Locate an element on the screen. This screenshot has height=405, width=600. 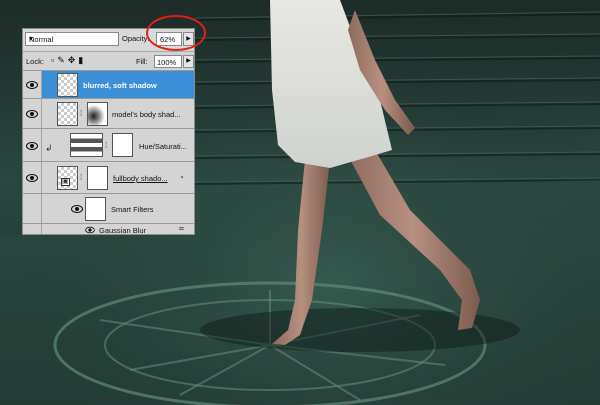
adjustment-icon is located at coordinates (86, 145).